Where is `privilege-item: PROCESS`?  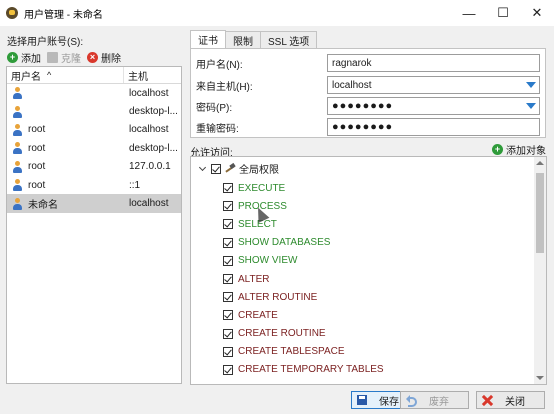 privilege-item: PROCESS is located at coordinates (303, 206).